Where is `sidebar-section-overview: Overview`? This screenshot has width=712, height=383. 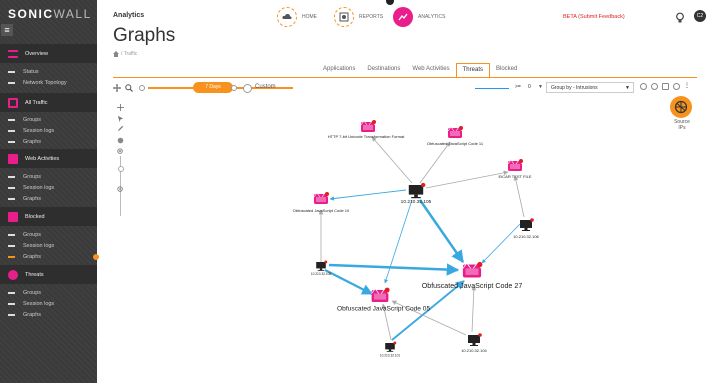 sidebar-section-overview: Overview is located at coordinates (48, 53).